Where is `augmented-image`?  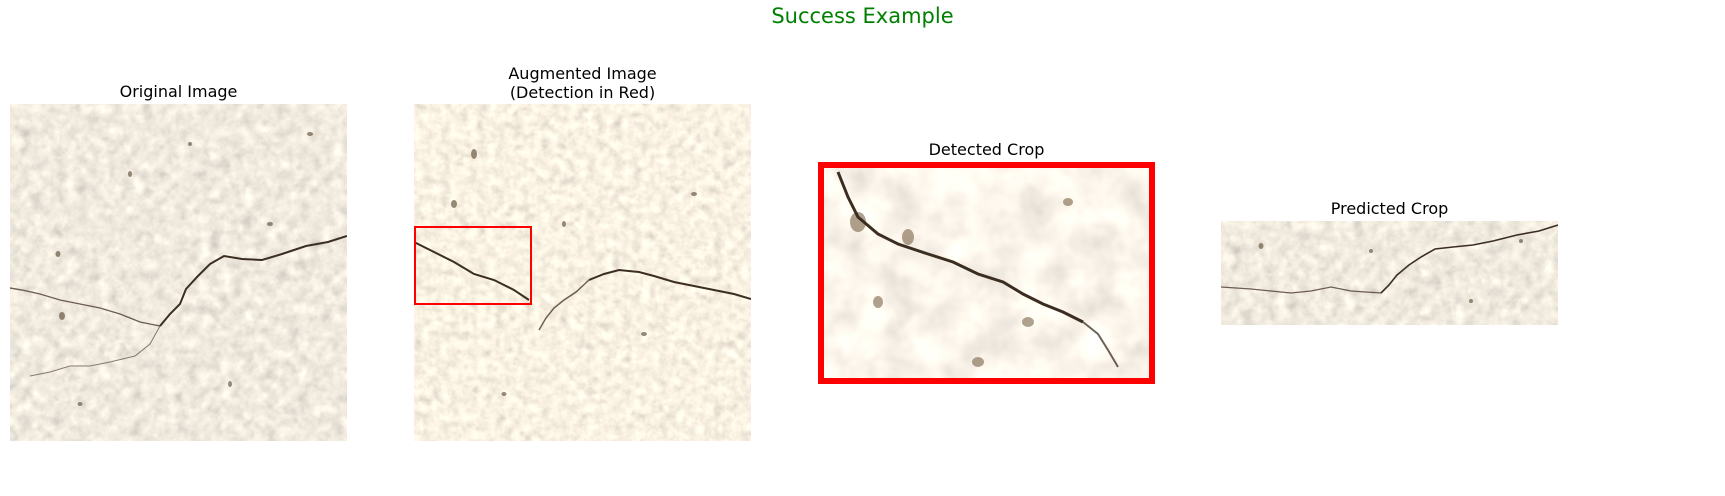 augmented-image is located at coordinates (582, 272).